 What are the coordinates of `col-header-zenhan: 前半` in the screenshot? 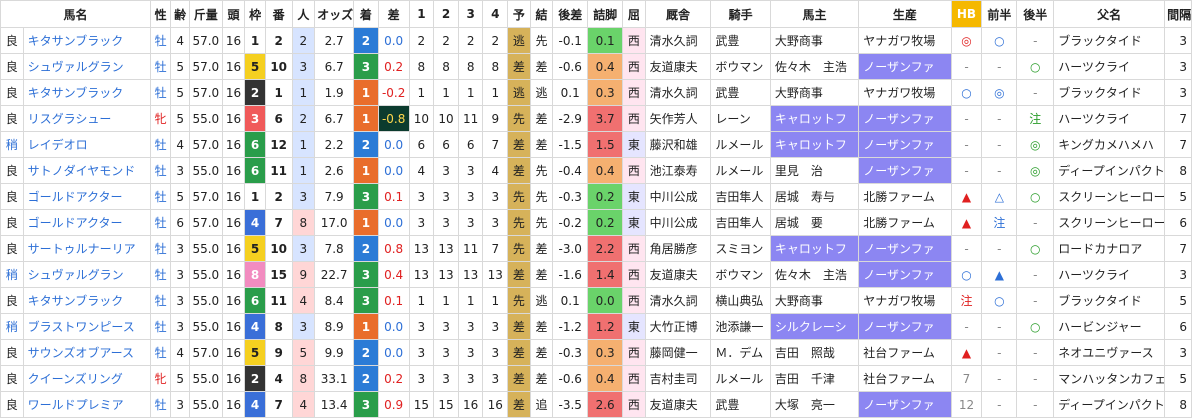 It's located at (999, 14).